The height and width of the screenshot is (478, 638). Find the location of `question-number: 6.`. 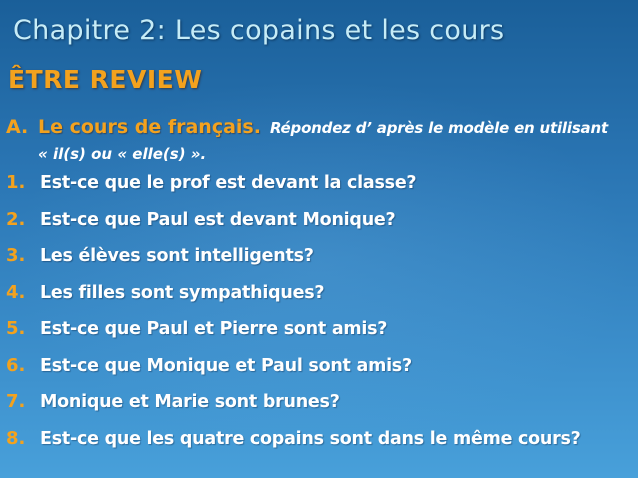

question-number: 6. is located at coordinates (16, 365).